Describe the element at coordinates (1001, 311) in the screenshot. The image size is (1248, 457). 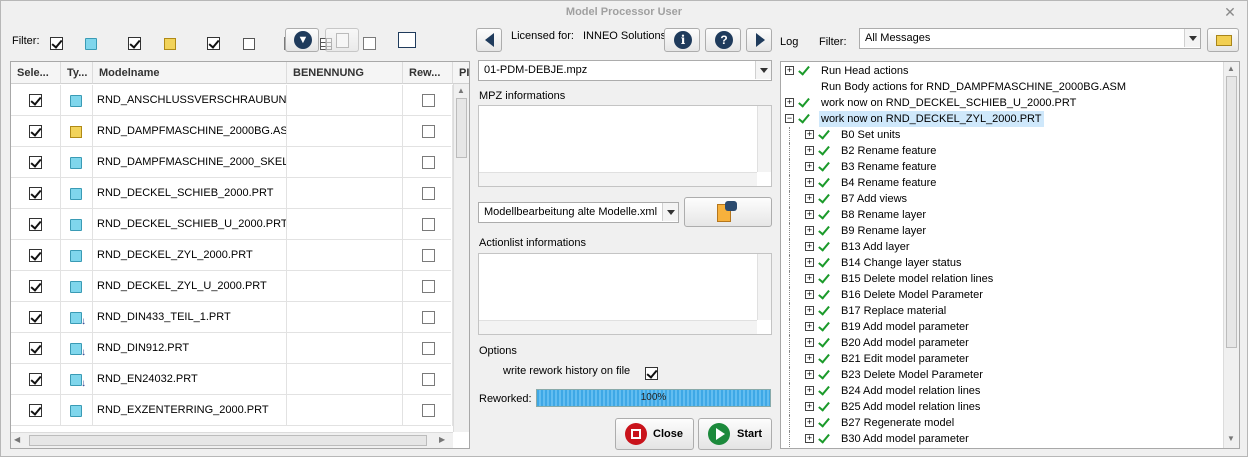
I see `log-line: + B17 Replace material` at that location.